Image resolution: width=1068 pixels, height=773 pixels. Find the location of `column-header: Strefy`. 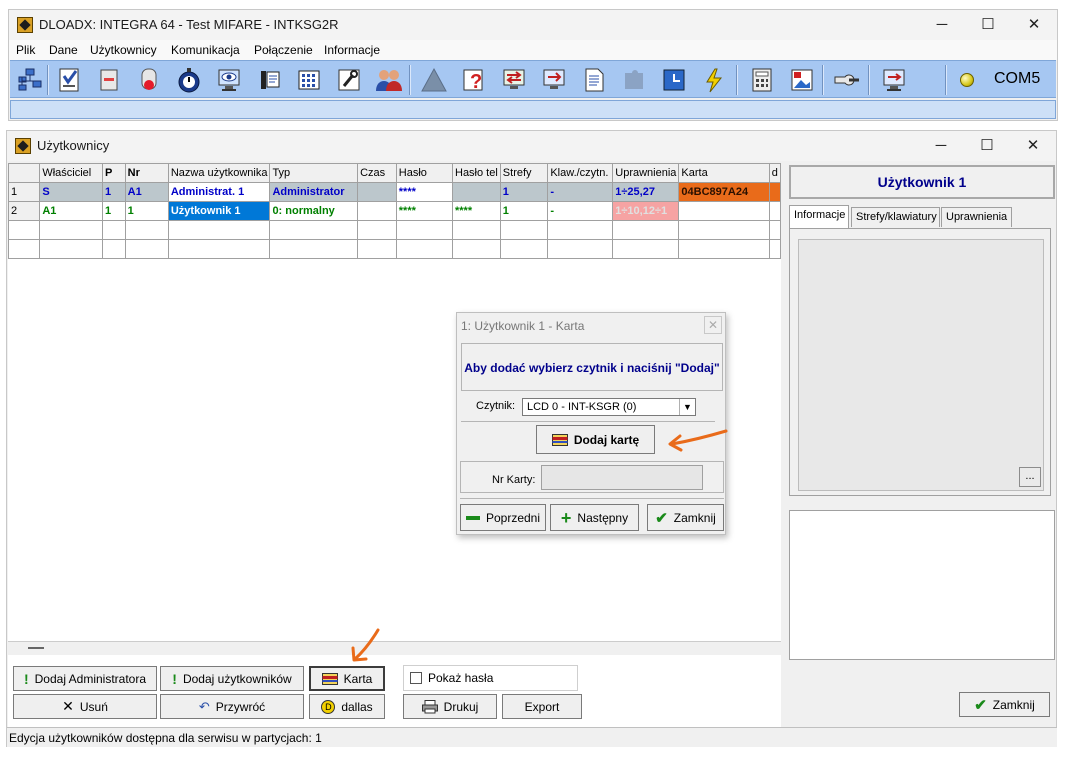

column-header: Strefy is located at coordinates (524, 173).